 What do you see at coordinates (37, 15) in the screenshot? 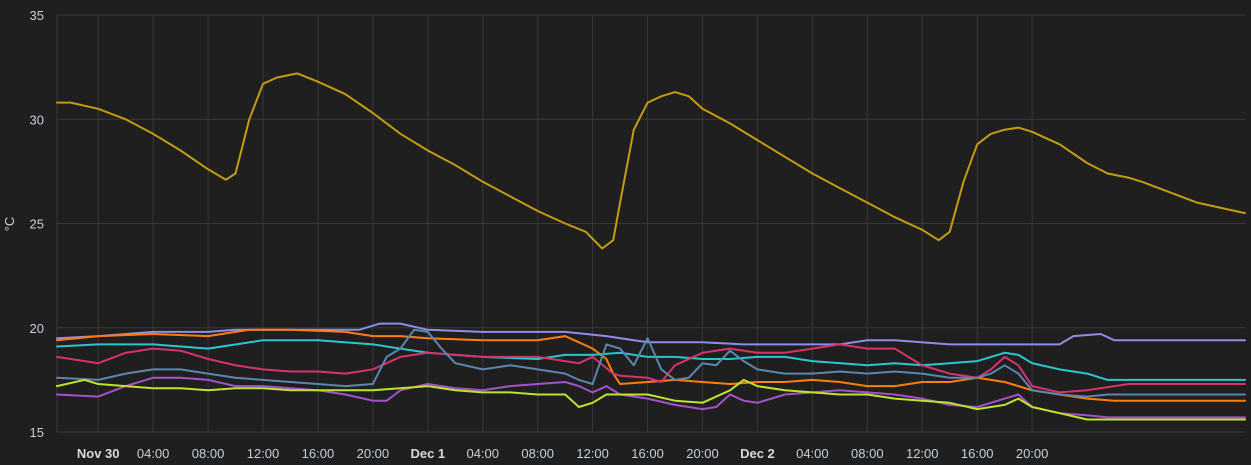
I see `y-tick-label: 35` at bounding box center [37, 15].